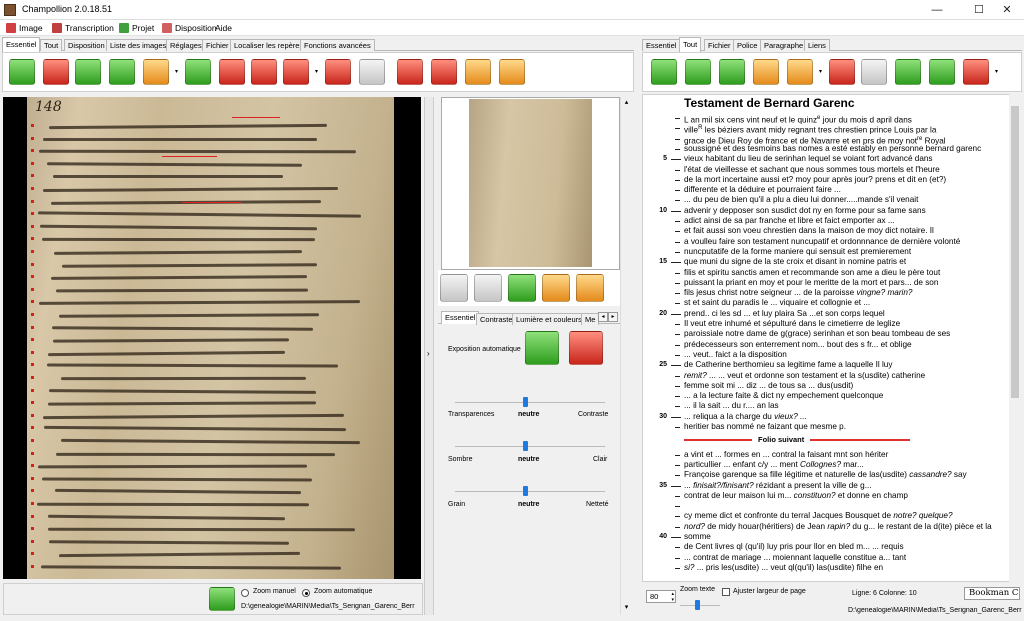  Describe the element at coordinates (530, 491) in the screenshot. I see `sharpness-slider-track` at that location.